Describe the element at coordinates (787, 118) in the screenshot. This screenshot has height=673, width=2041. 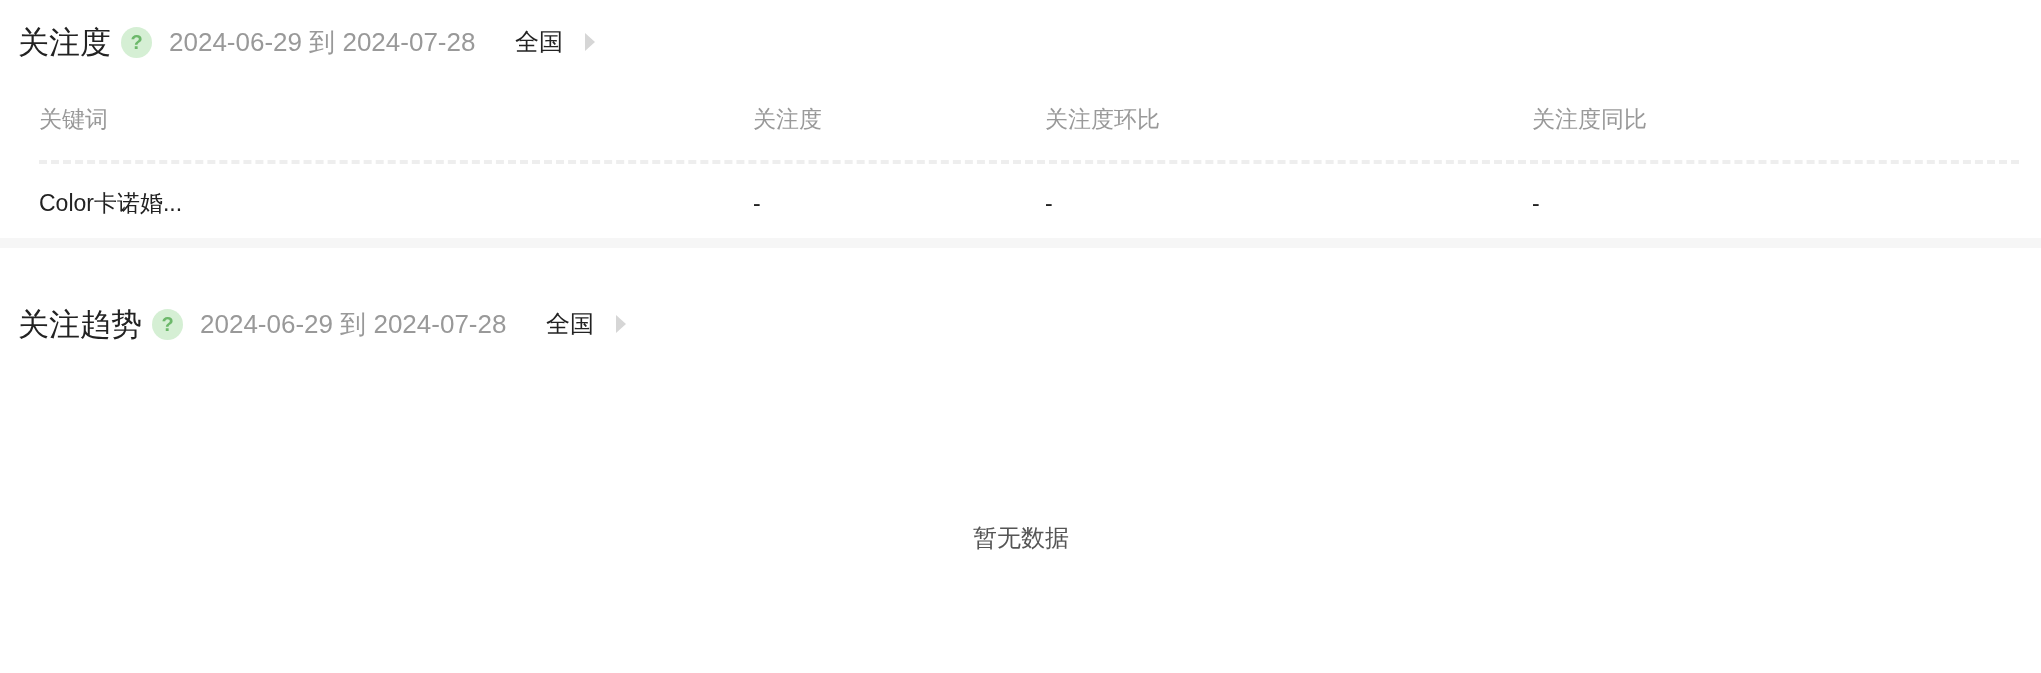
I see `column-header: 关注度` at that location.